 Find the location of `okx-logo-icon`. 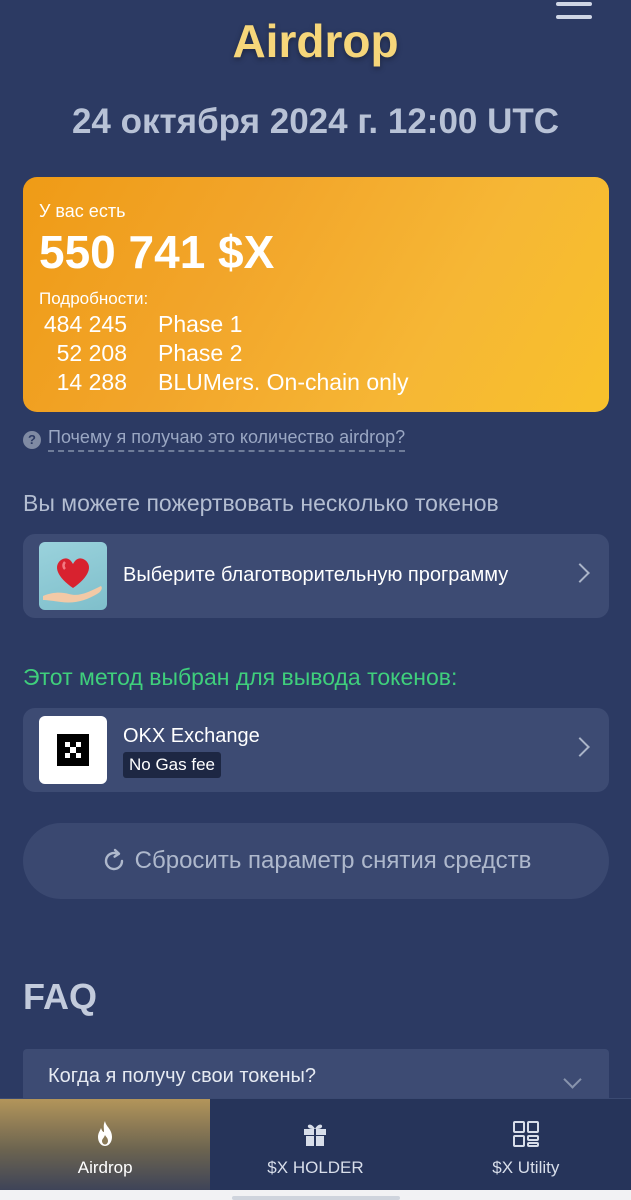

okx-logo-icon is located at coordinates (73, 750).